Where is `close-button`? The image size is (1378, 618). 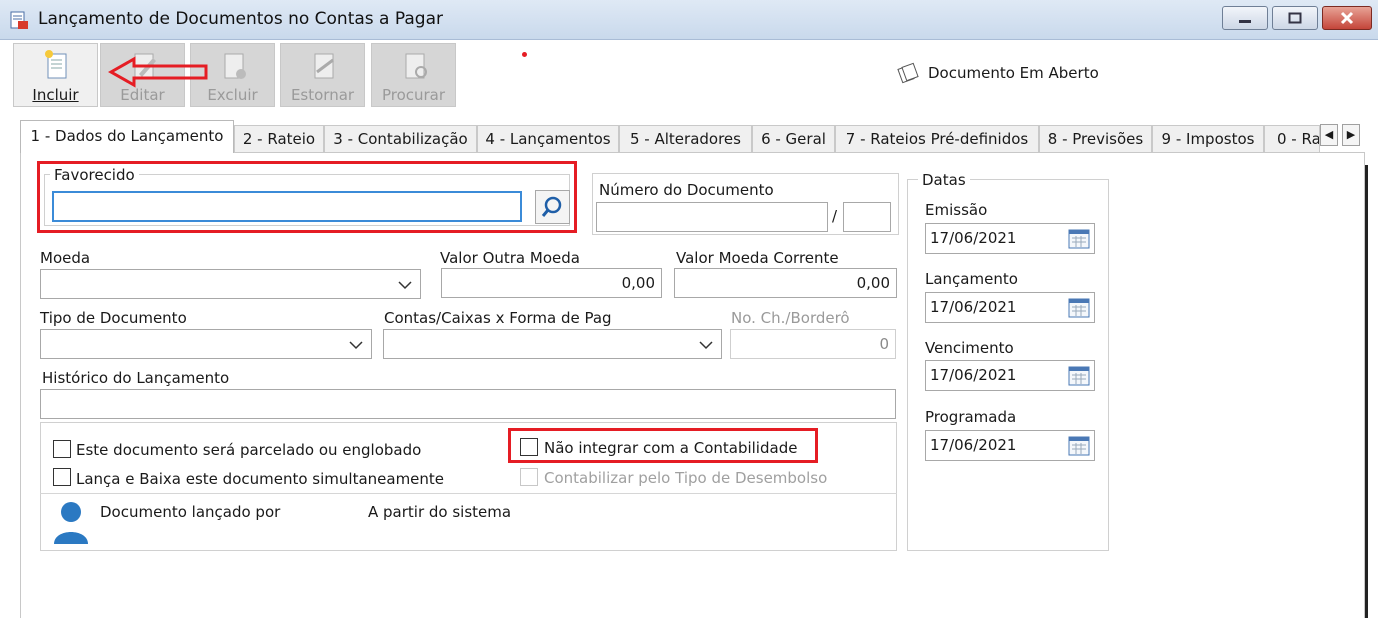 close-button is located at coordinates (1347, 18).